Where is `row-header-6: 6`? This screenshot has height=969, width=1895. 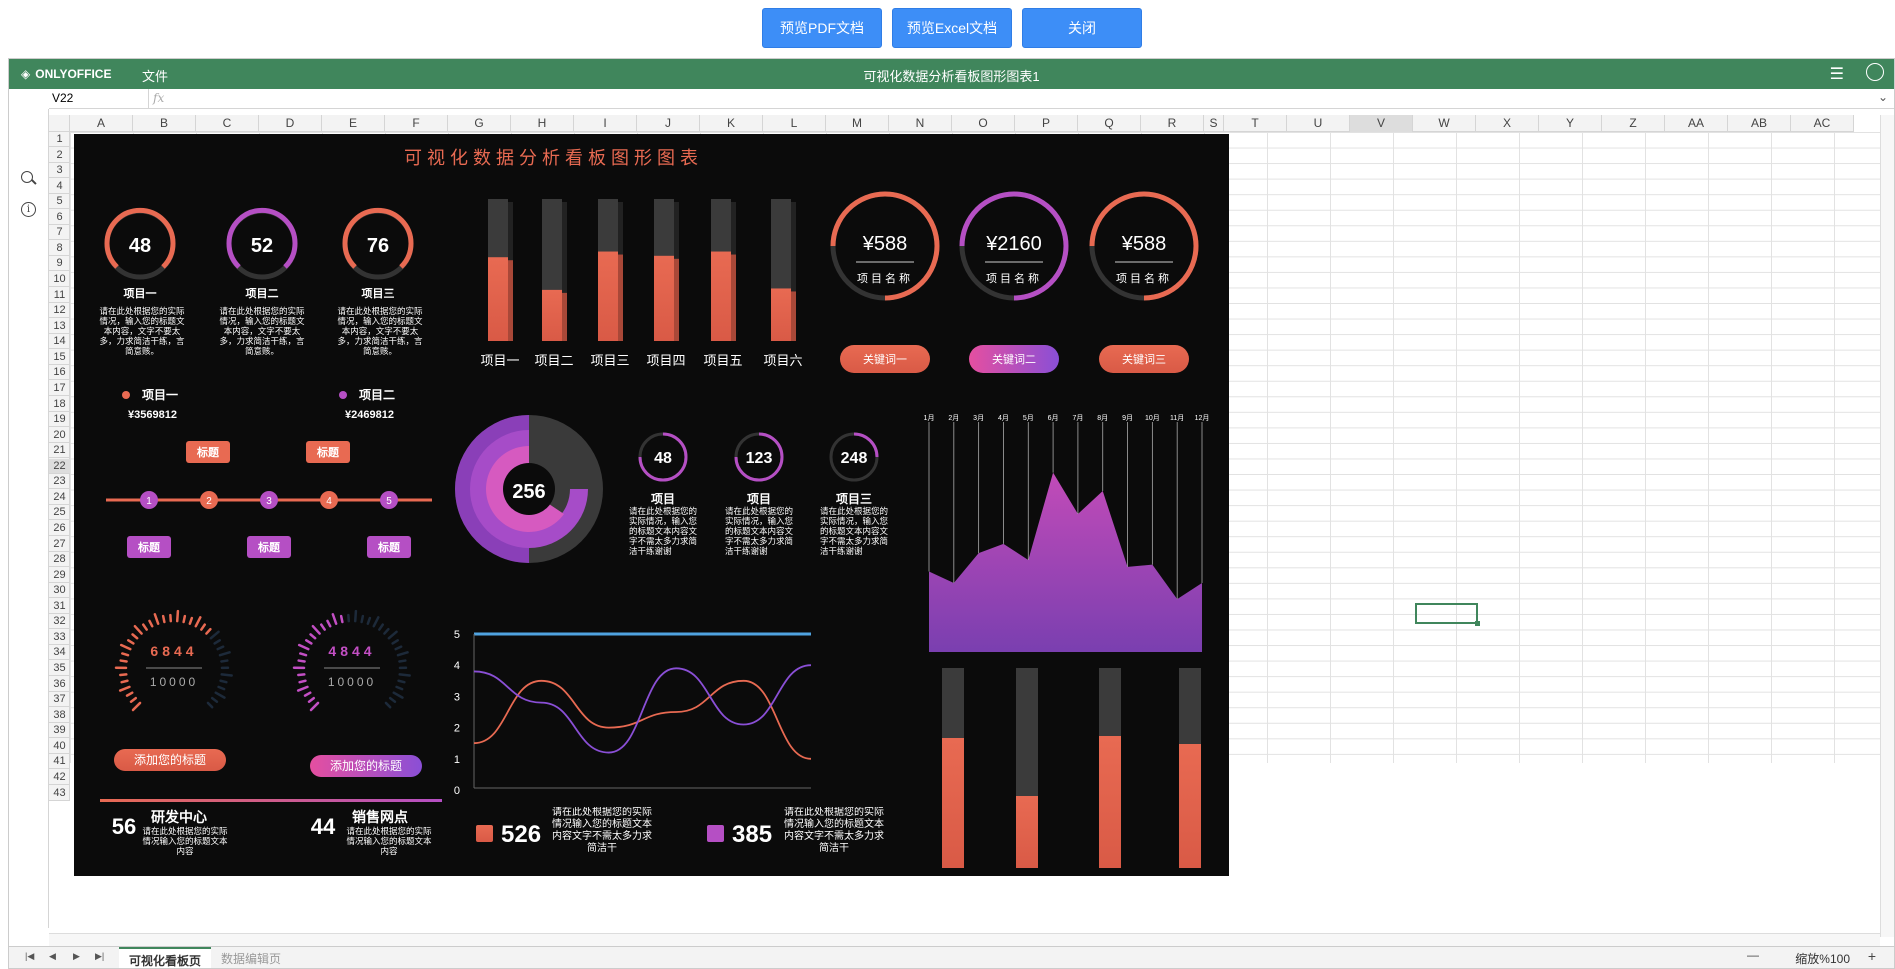
row-header-6: 6 is located at coordinates (59, 217).